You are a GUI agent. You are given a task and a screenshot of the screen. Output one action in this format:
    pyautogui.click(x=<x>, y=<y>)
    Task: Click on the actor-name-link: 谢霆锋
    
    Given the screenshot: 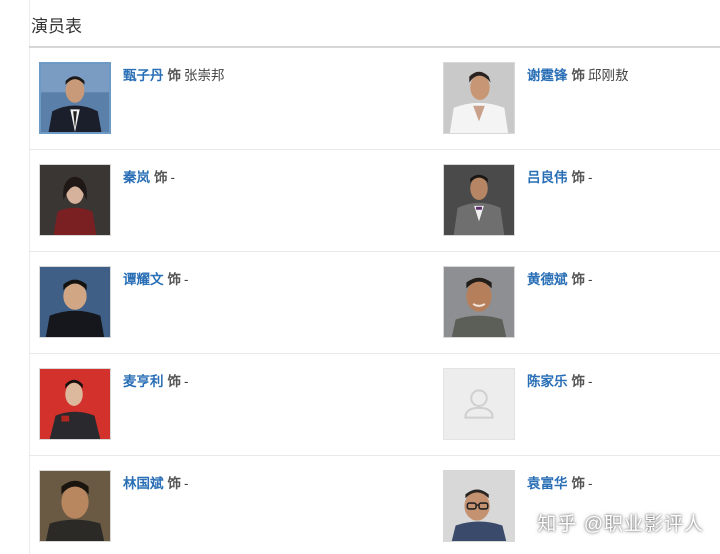 What is the action you would take?
    pyautogui.click(x=547, y=75)
    